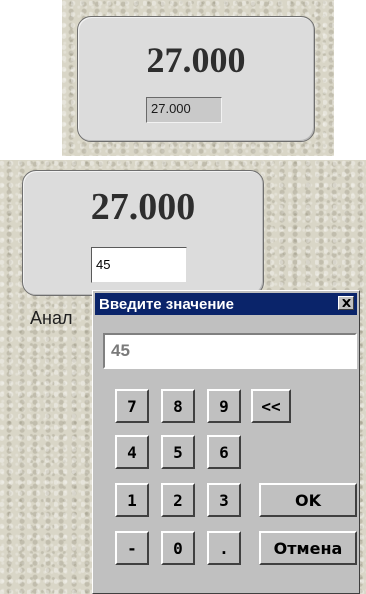 This screenshot has height=594, width=366. What do you see at coordinates (132, 500) in the screenshot?
I see `key-1: 1` at bounding box center [132, 500].